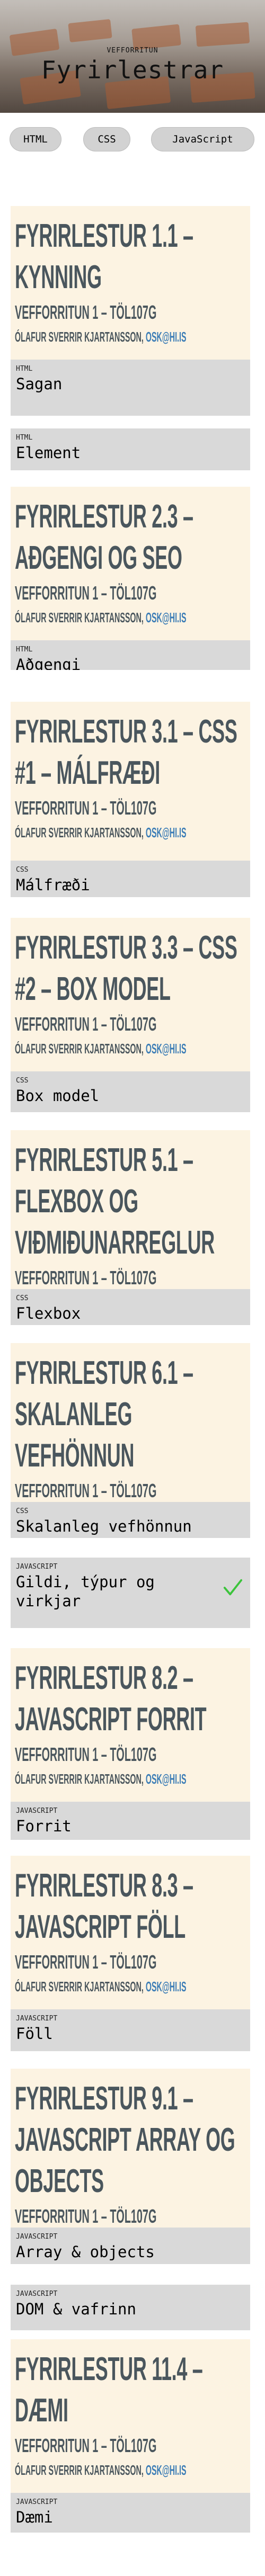 This screenshot has height=2576, width=265. I want to click on lecture-name: Flexbox, so click(49, 1313).